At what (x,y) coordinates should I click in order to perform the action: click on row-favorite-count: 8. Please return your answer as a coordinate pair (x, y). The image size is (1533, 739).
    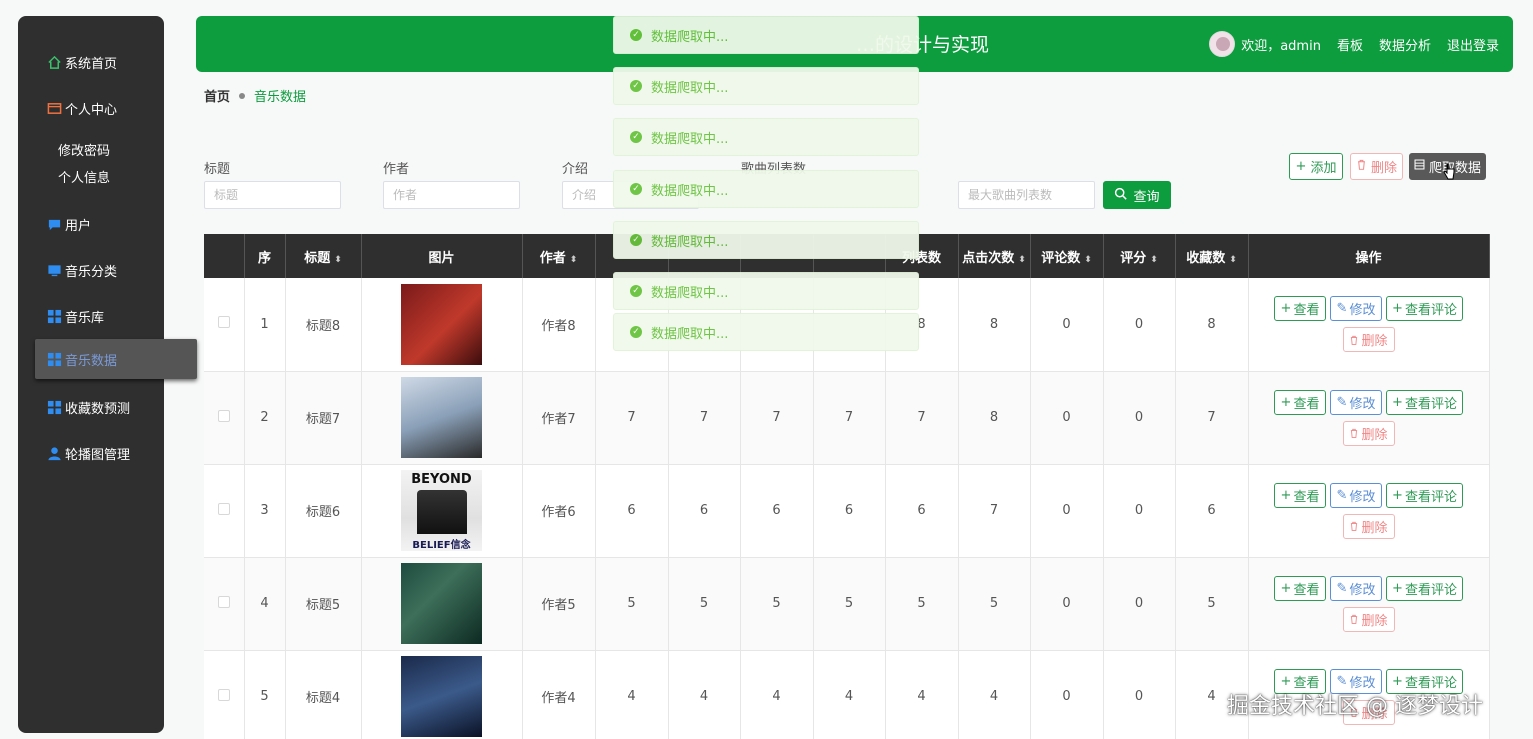
    Looking at the image, I should click on (1212, 325).